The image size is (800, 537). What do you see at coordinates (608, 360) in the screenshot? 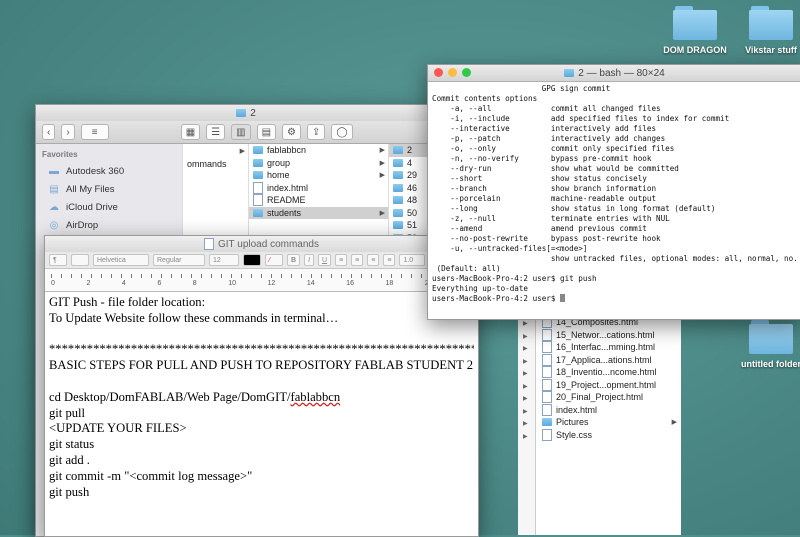
I see `list-item: 17_Applica...ations.html` at bounding box center [608, 360].